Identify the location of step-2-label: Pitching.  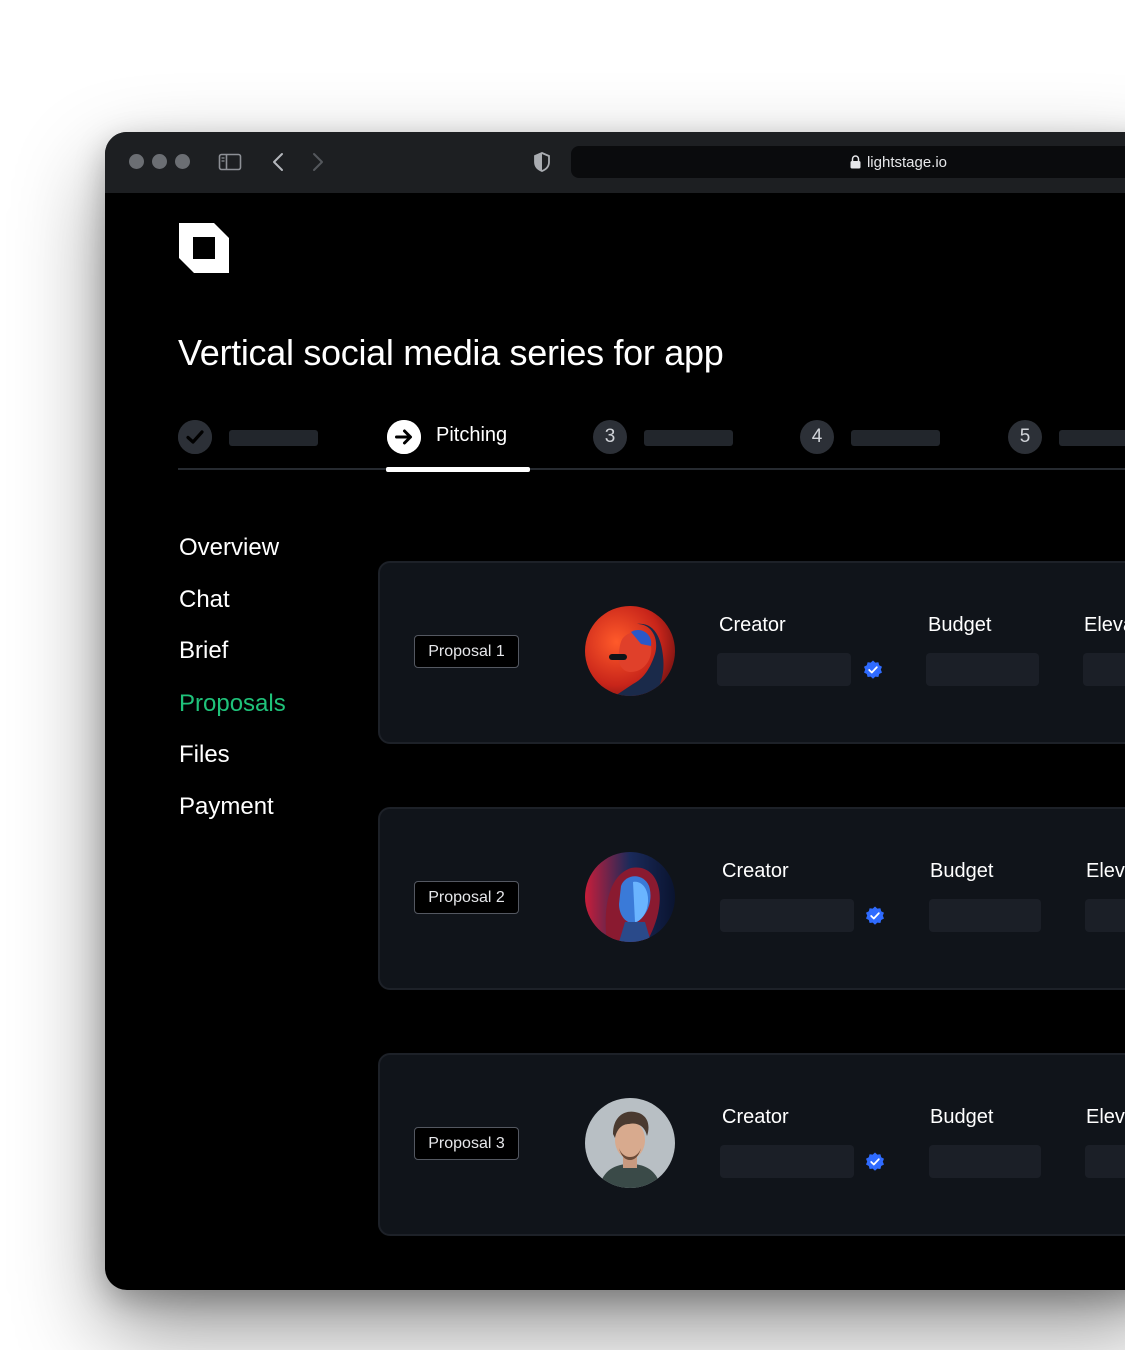
(471, 435).